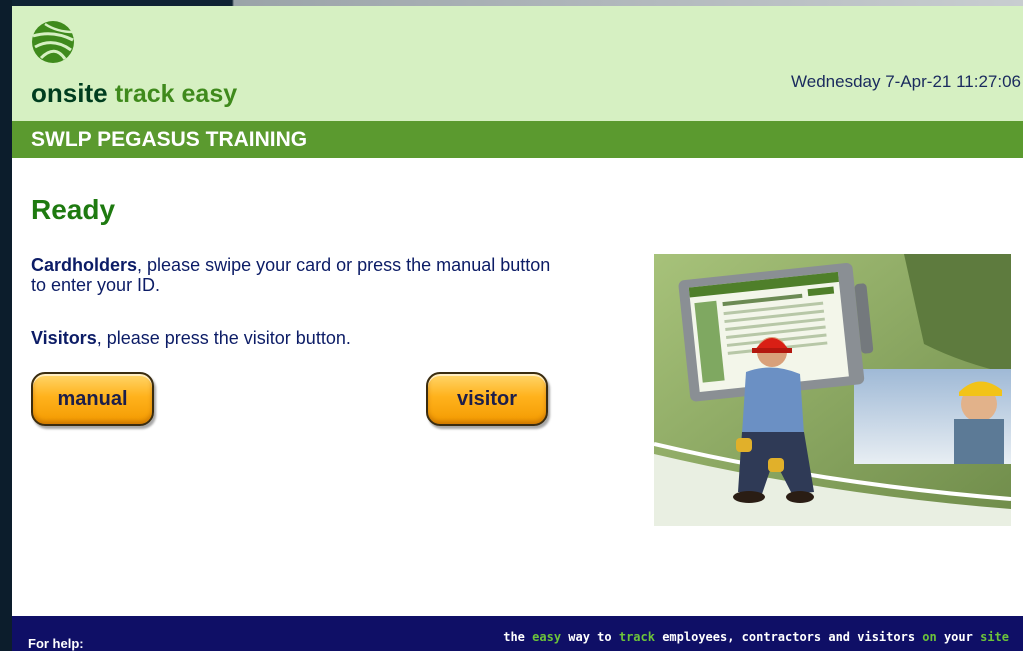  Describe the element at coordinates (6, 325) in the screenshot. I see `window-frame-left` at that location.